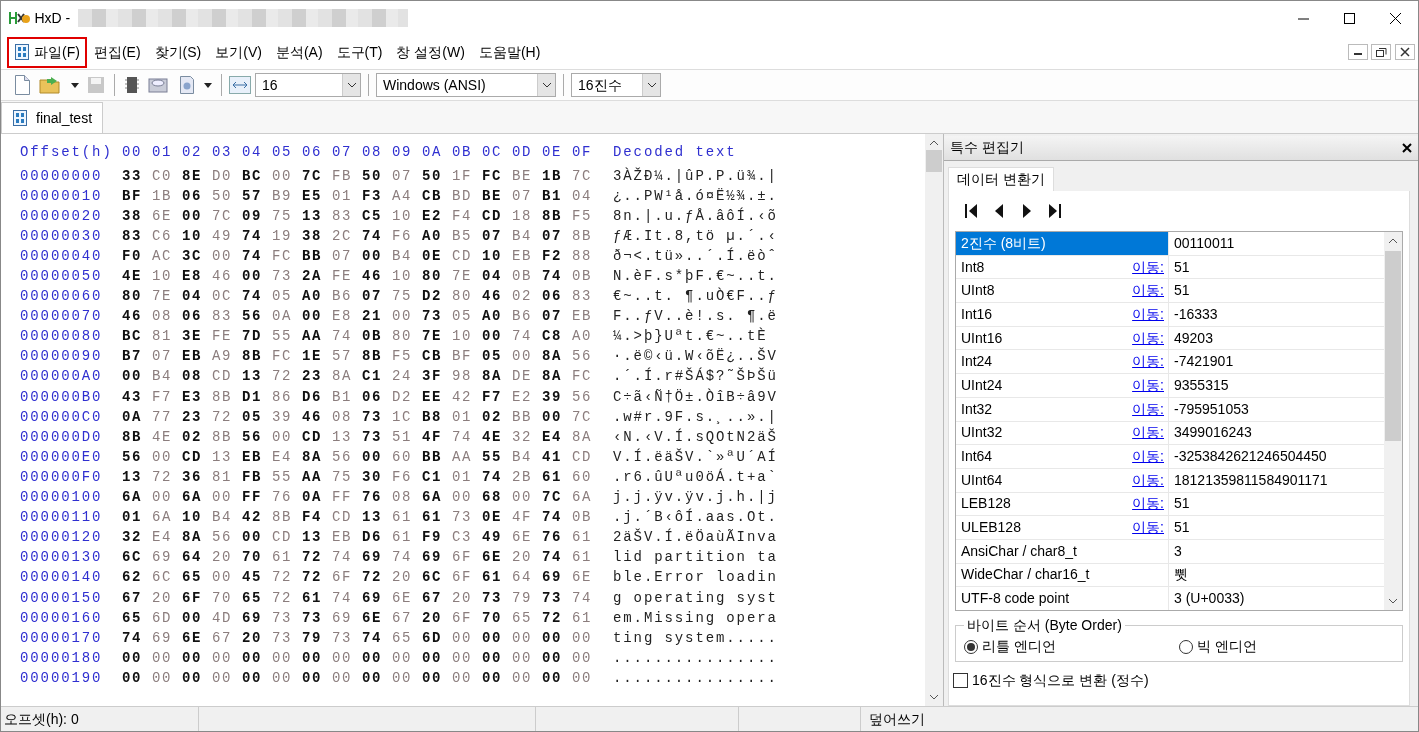  I want to click on menu-item: 도움말(H), so click(509, 52).